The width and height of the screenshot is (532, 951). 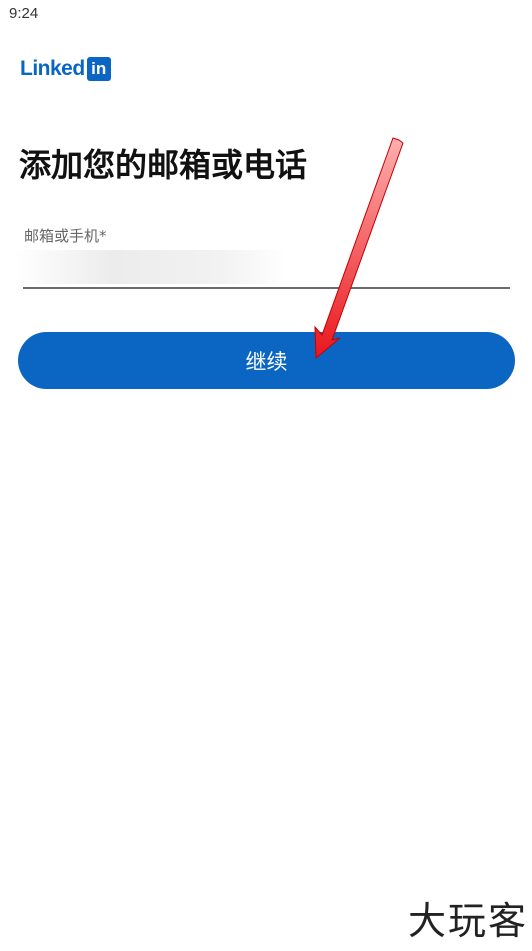 What do you see at coordinates (65, 236) in the screenshot?
I see `email-phone-label: 邮箱或手机*` at bounding box center [65, 236].